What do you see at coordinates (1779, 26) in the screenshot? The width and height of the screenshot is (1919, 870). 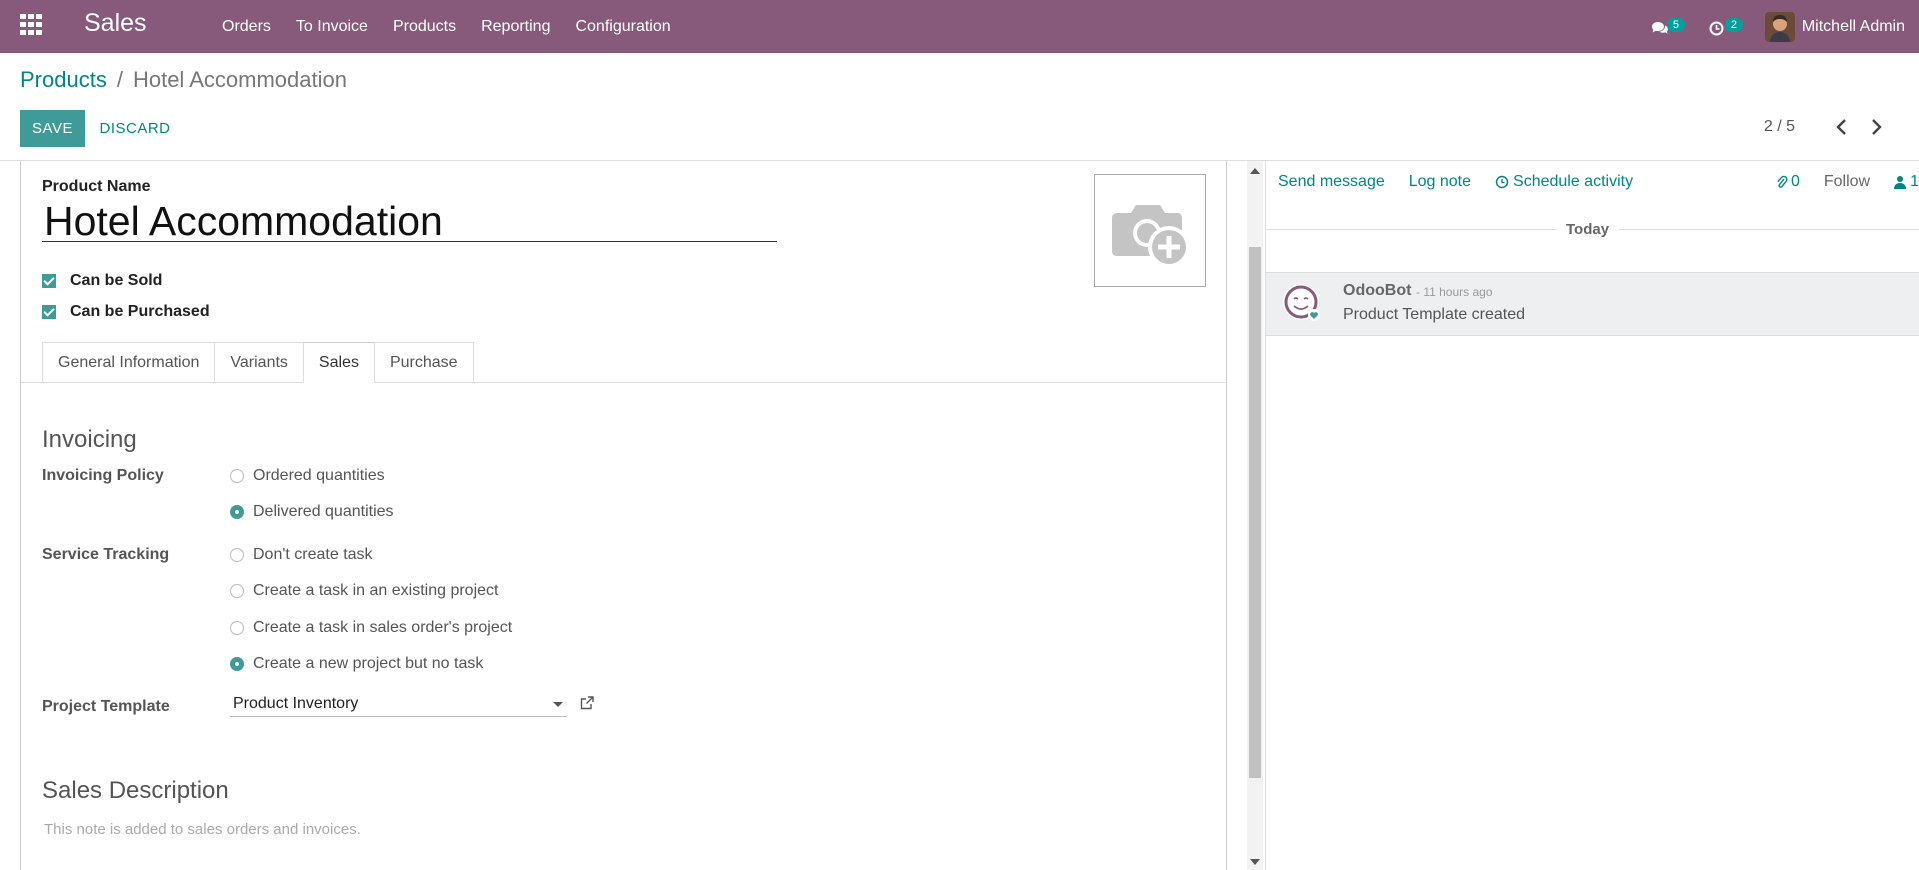 I see `user-avatar` at bounding box center [1779, 26].